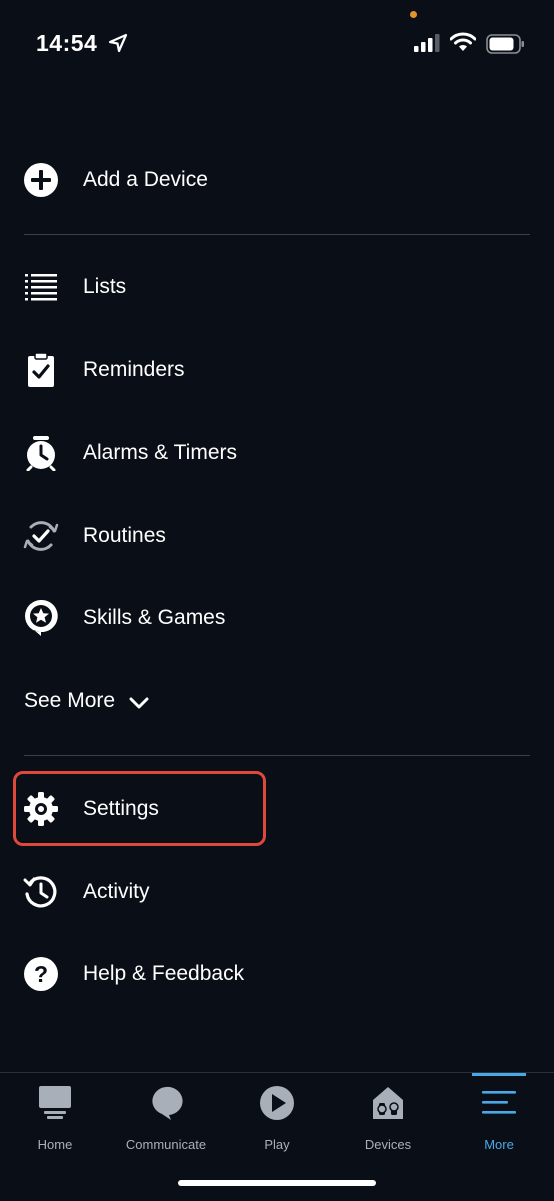 Image resolution: width=554 pixels, height=1201 pixels. Describe the element at coordinates (41, 370) in the screenshot. I see `clipboard-check-icon` at that location.